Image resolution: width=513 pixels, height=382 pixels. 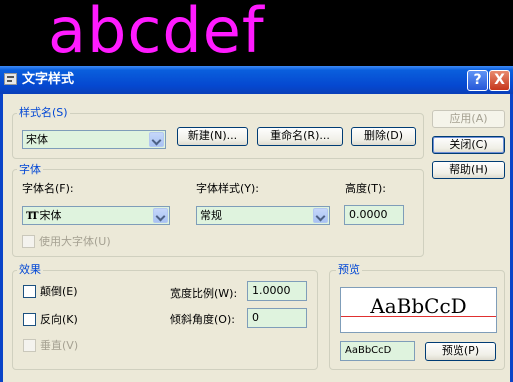 What do you see at coordinates (277, 291) in the screenshot?
I see `width-factor-input: 1.0000` at bounding box center [277, 291].